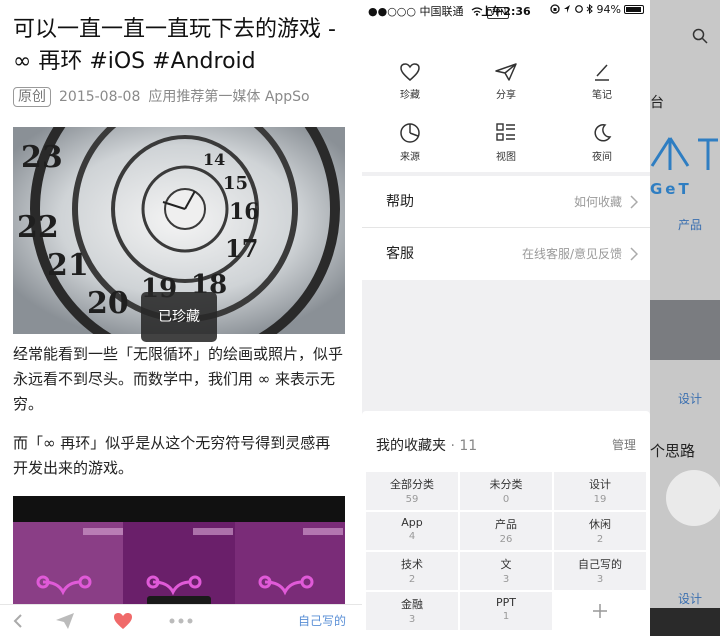  What do you see at coordinates (506, 531) in the screenshot?
I see `folder-item: 产品 26` at bounding box center [506, 531].